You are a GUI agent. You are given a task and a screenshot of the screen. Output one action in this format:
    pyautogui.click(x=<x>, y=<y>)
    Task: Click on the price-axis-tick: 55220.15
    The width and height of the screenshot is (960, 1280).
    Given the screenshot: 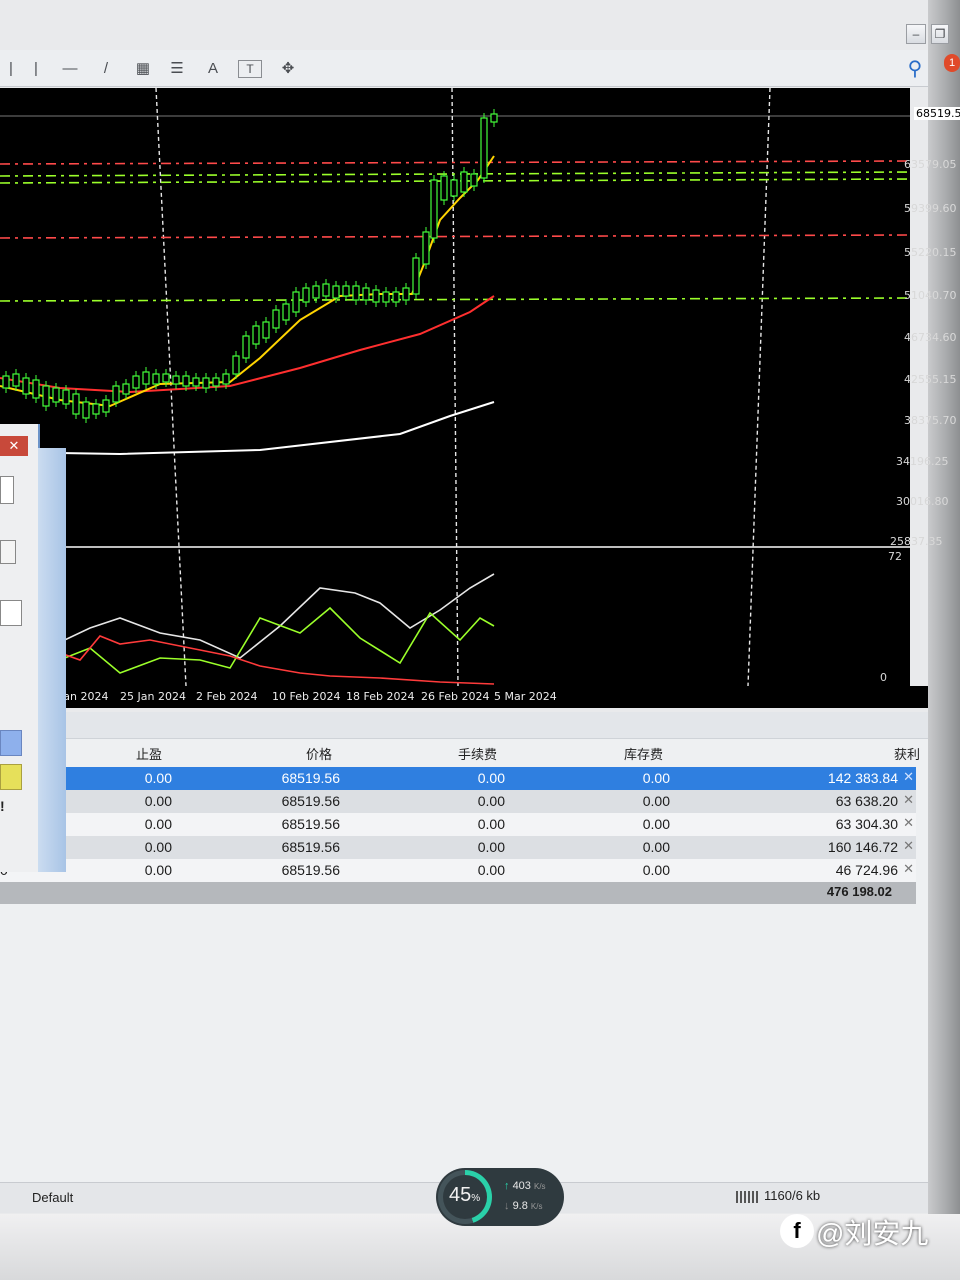 What is the action you would take?
    pyautogui.click(x=930, y=252)
    